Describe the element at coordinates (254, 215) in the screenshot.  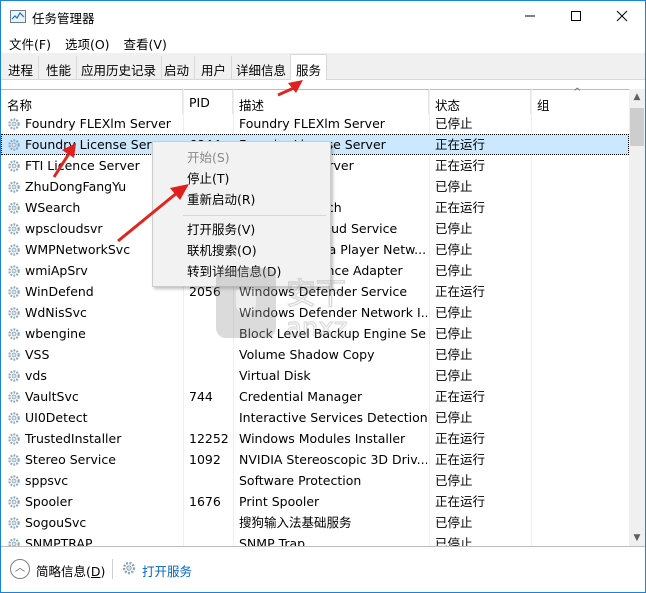
I see `context-menu-separator` at that location.